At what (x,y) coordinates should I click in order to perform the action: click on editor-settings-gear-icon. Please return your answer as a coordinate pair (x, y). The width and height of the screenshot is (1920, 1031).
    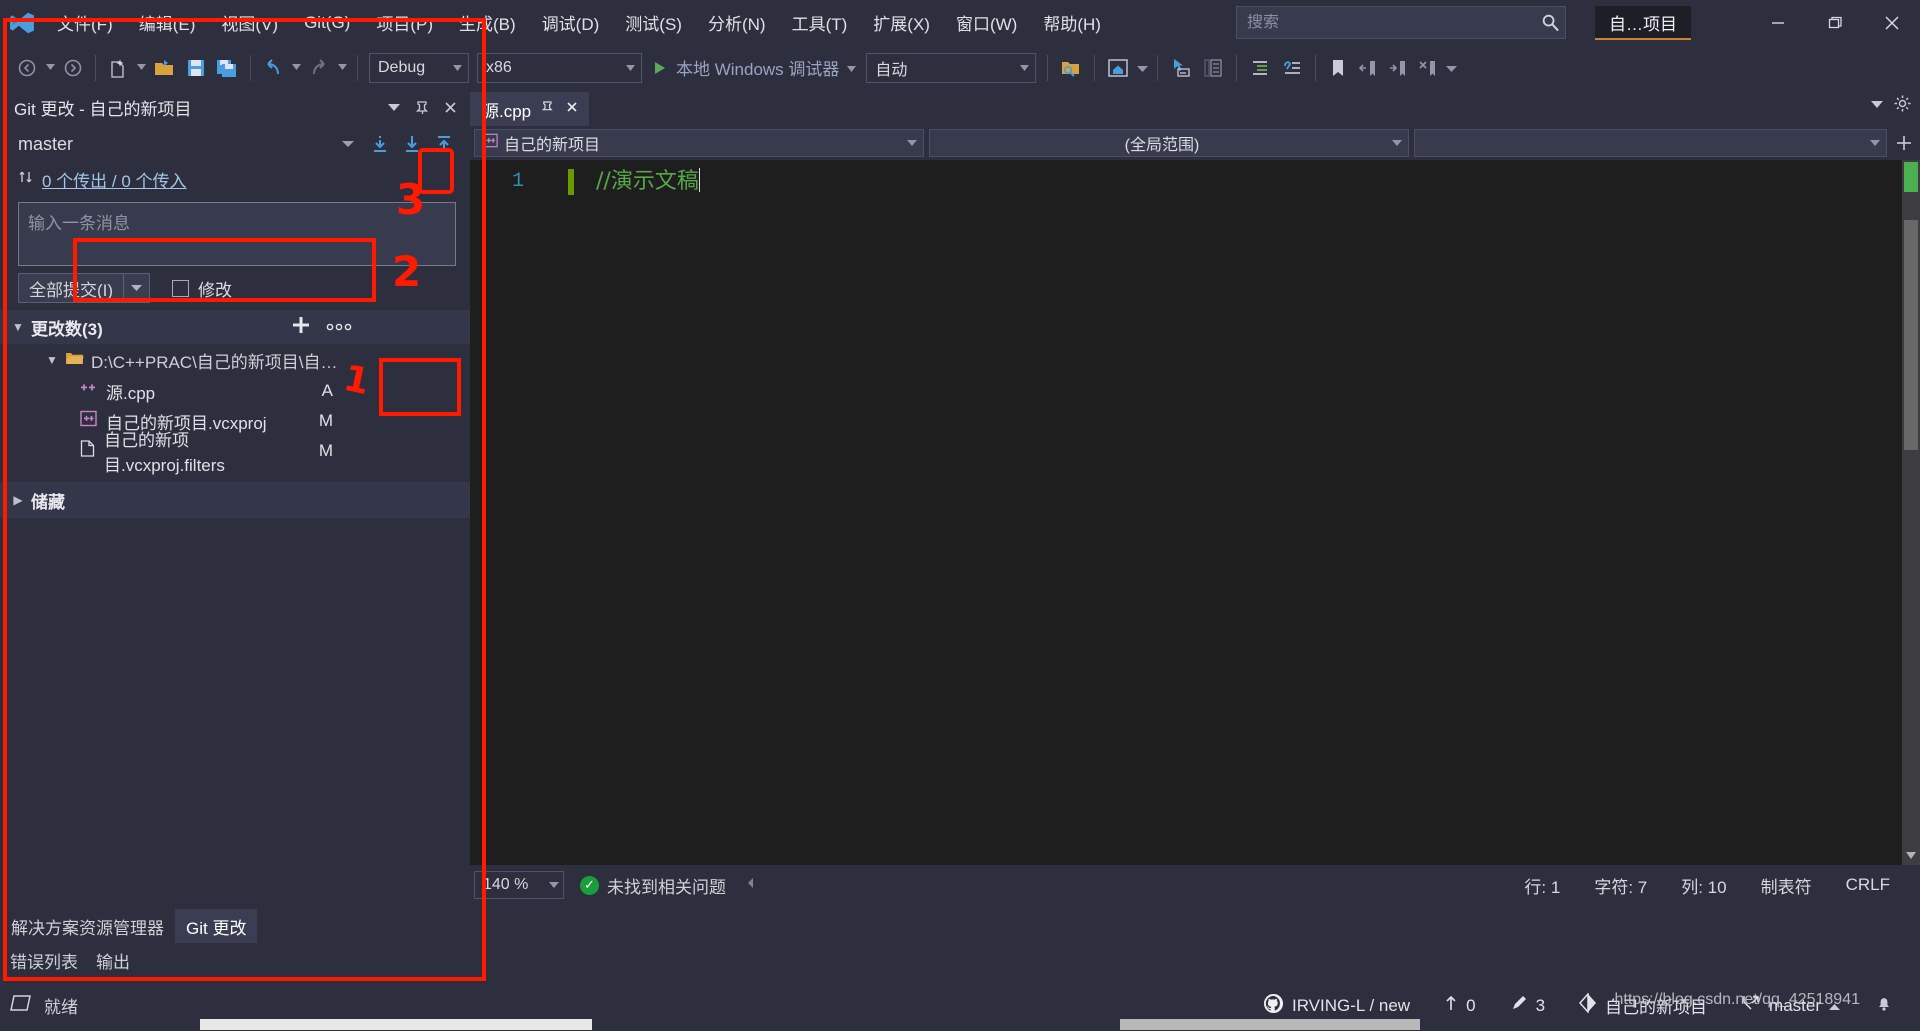
    Looking at the image, I should click on (1902, 106).